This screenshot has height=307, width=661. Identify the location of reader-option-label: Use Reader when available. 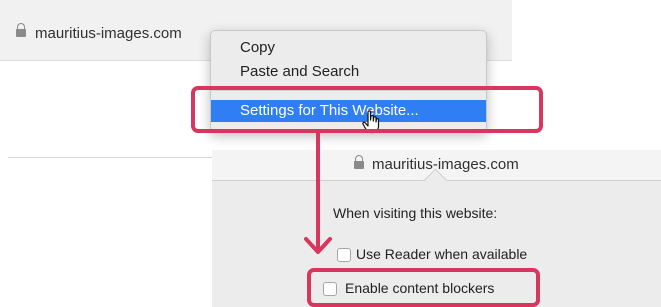
(441, 254).